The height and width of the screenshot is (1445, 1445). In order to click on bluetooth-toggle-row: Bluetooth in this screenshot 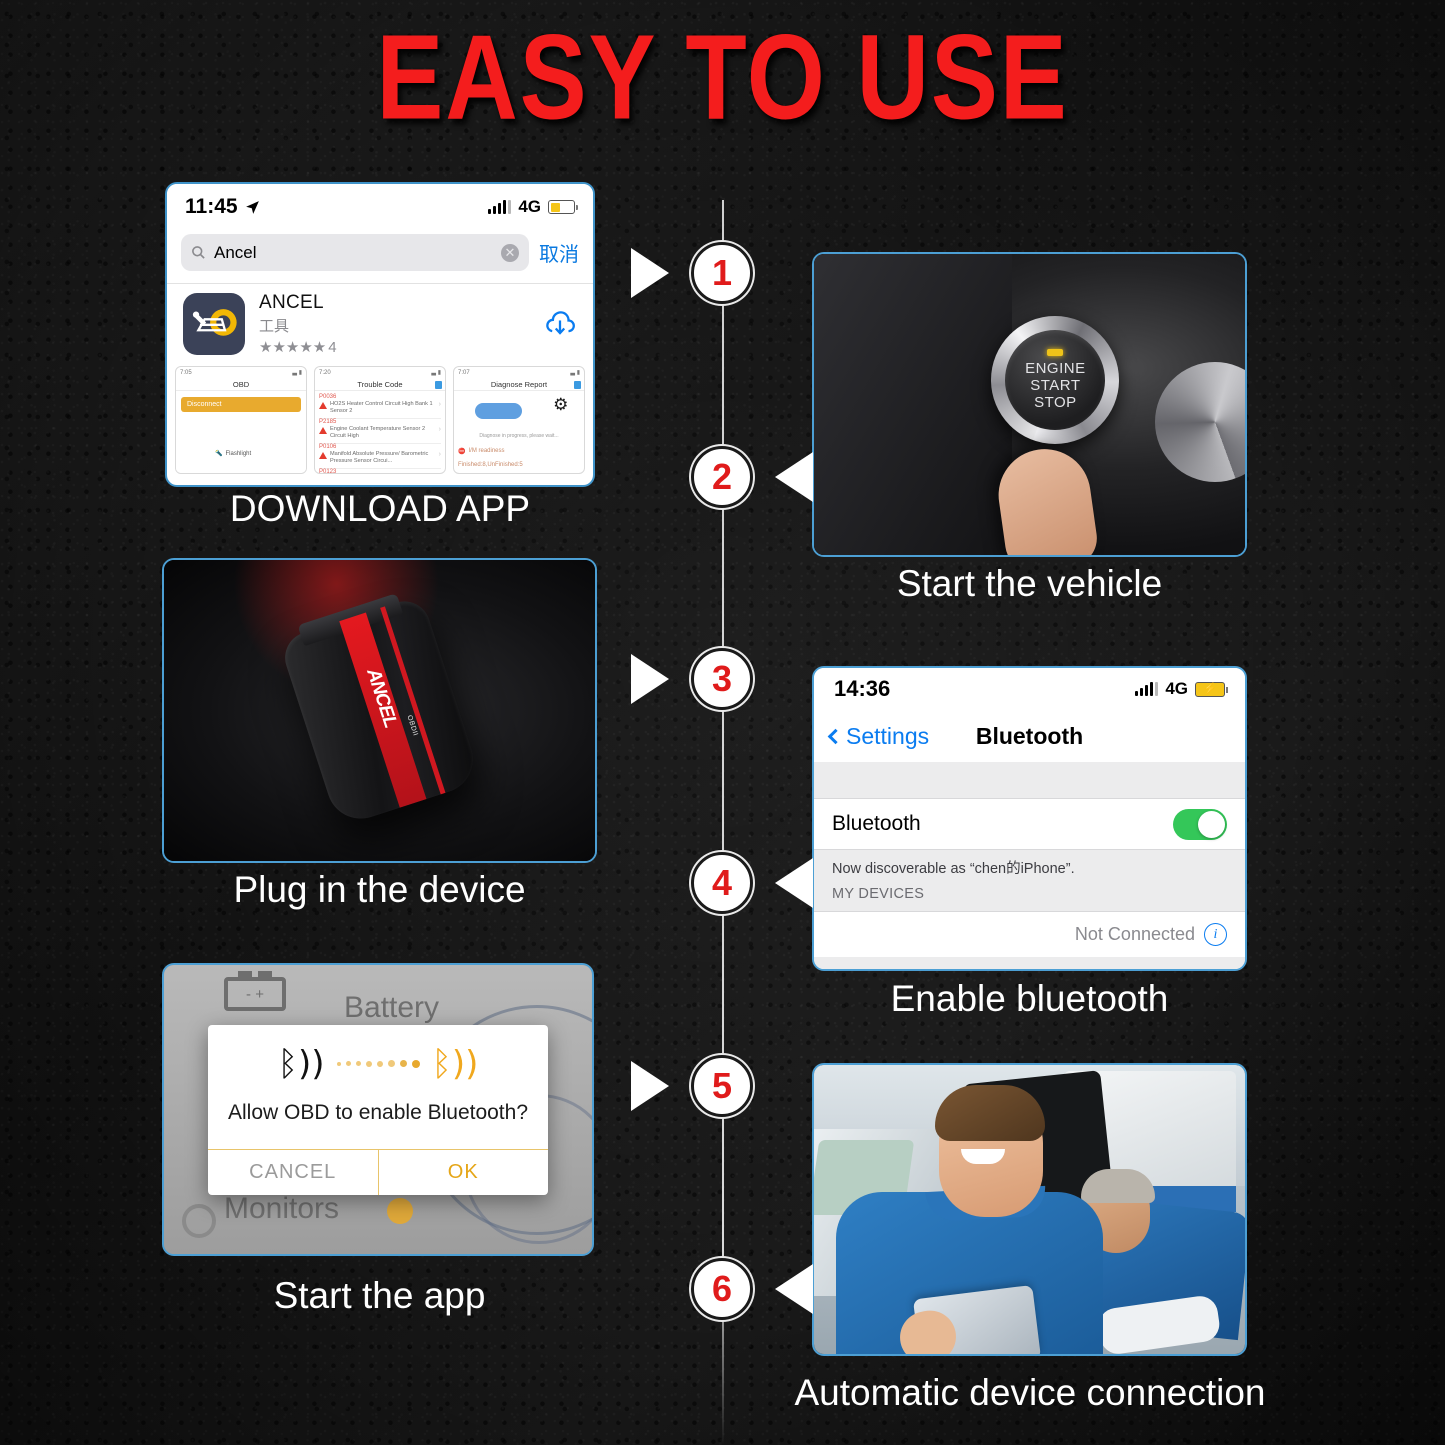, I will do `click(1029, 824)`.